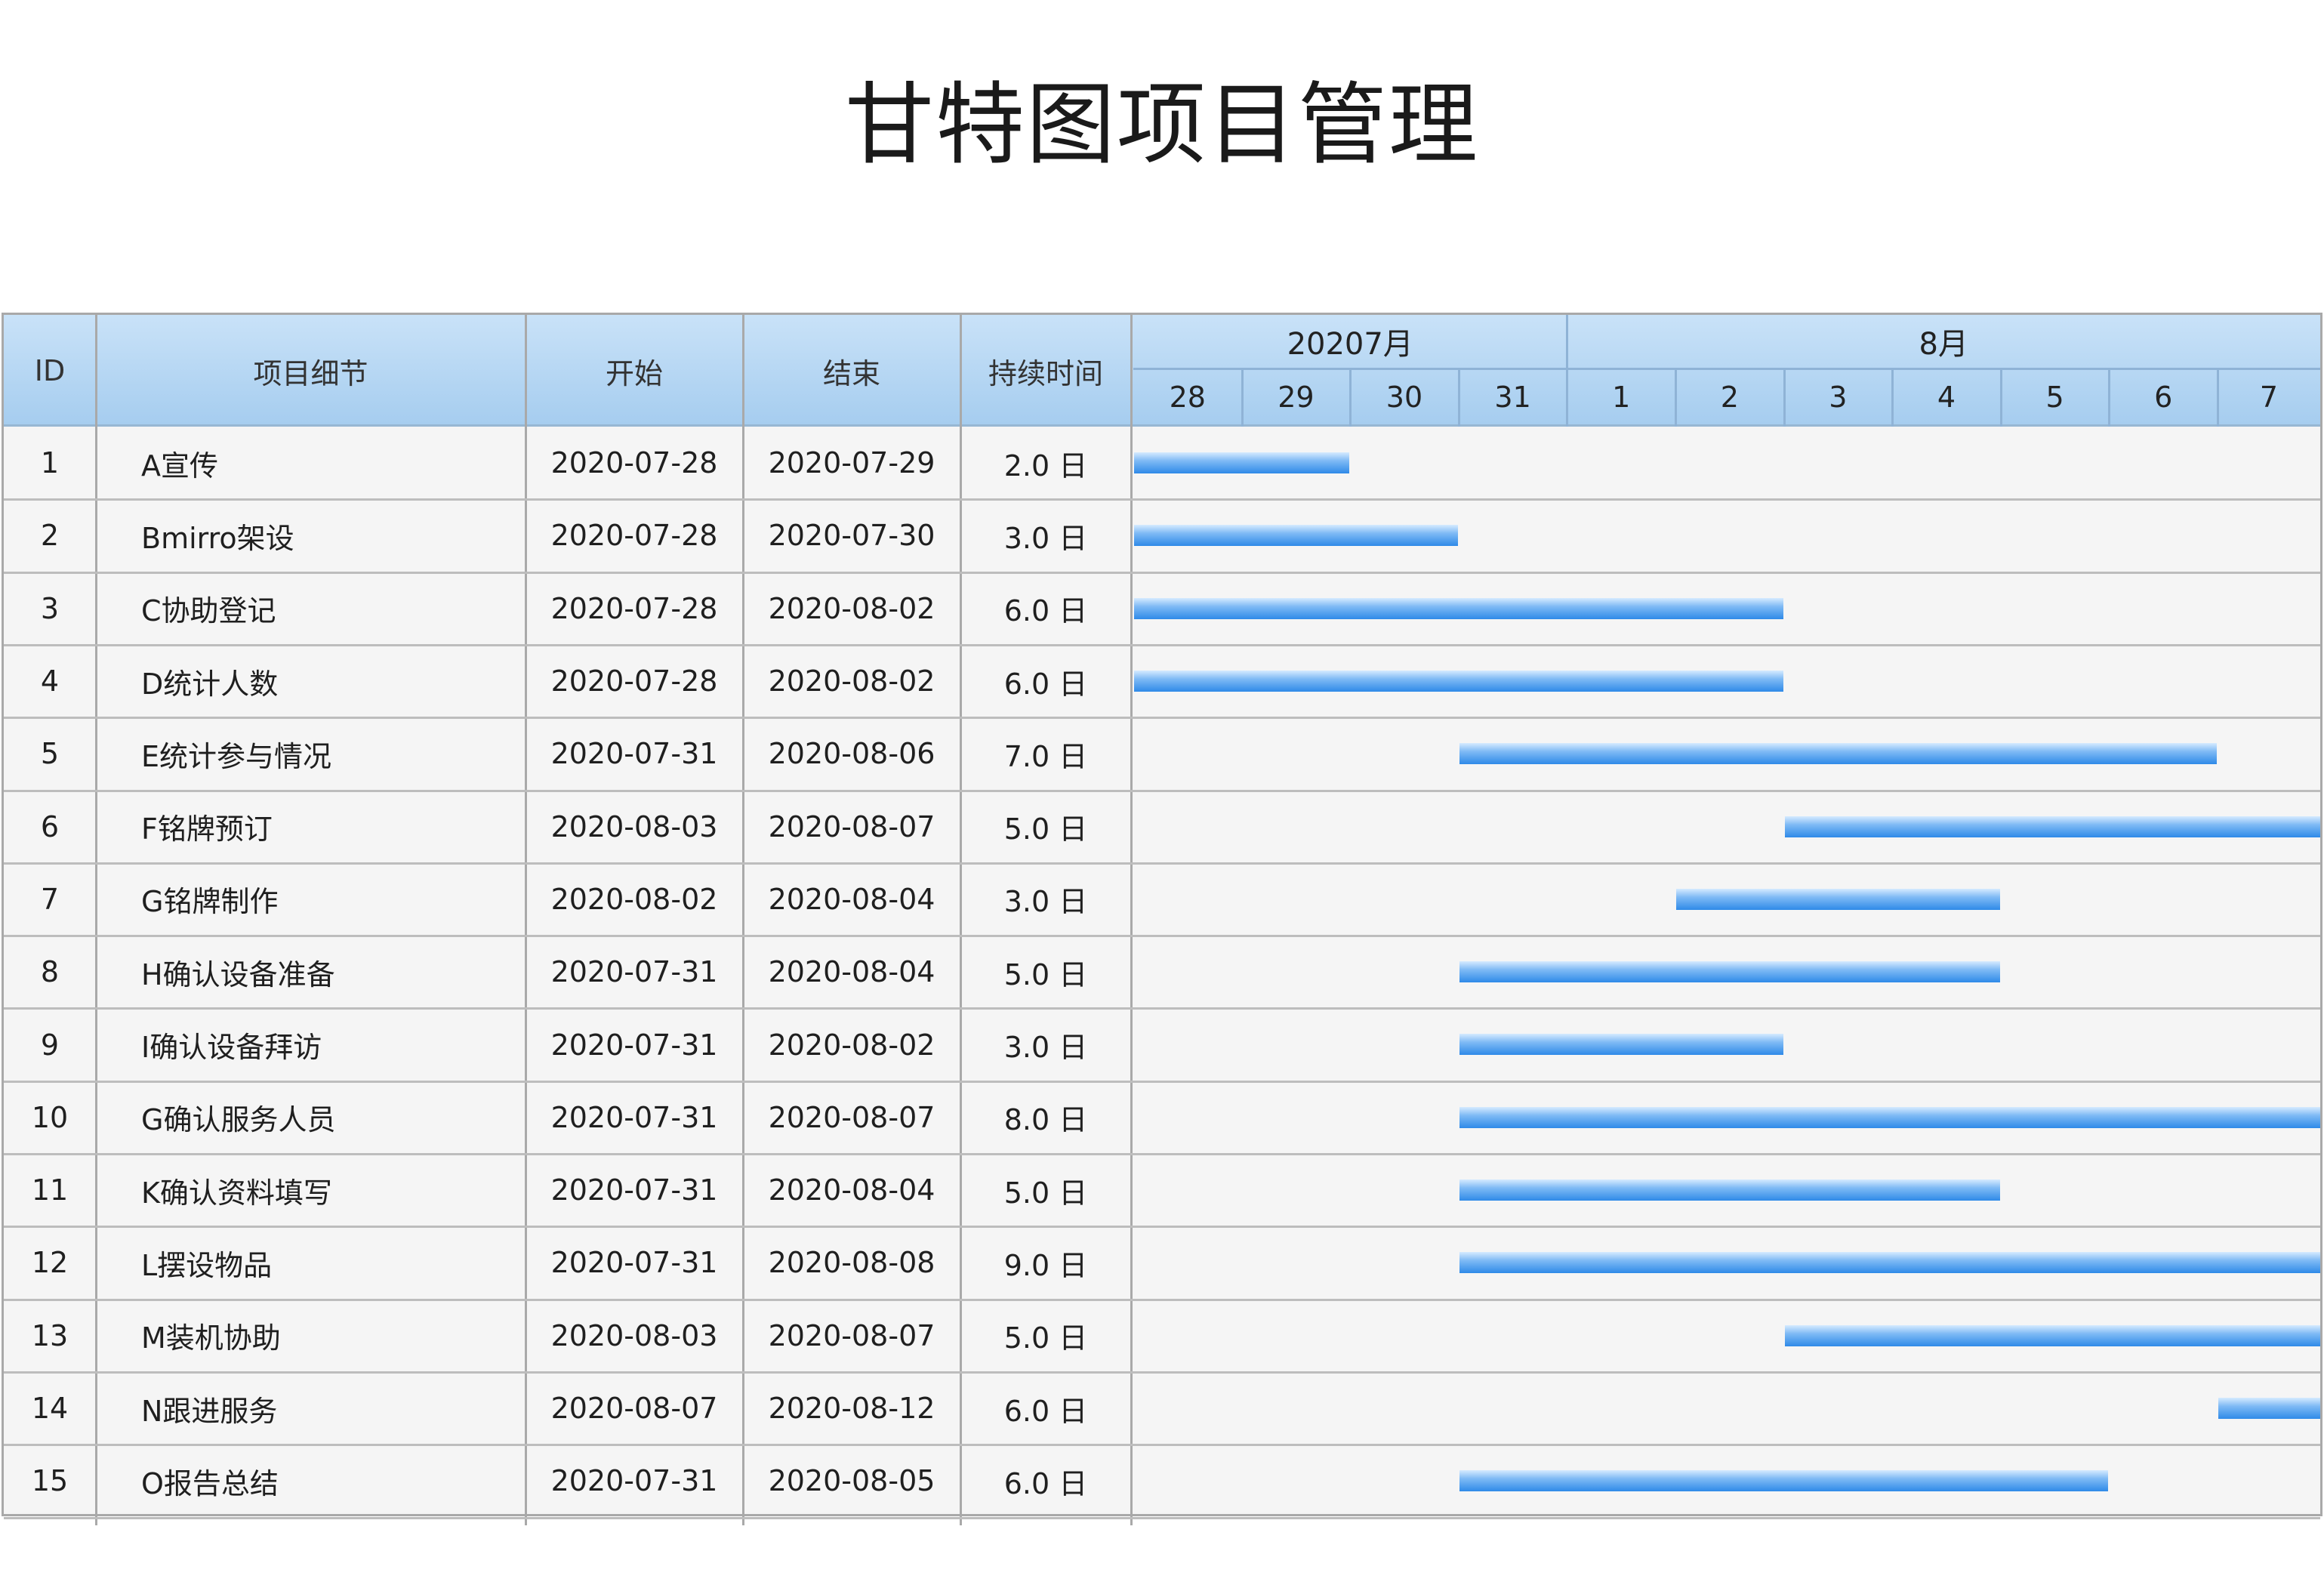 The width and height of the screenshot is (2324, 1588). I want to click on task-id: 13, so click(50, 1335).